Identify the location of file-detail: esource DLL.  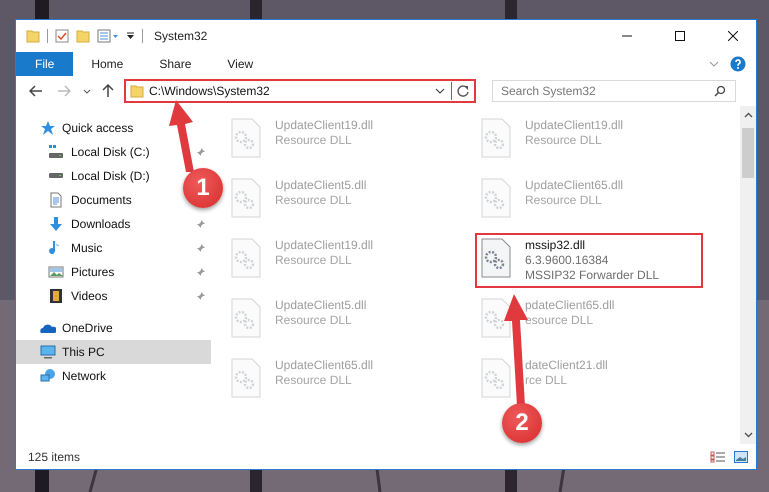
(559, 320).